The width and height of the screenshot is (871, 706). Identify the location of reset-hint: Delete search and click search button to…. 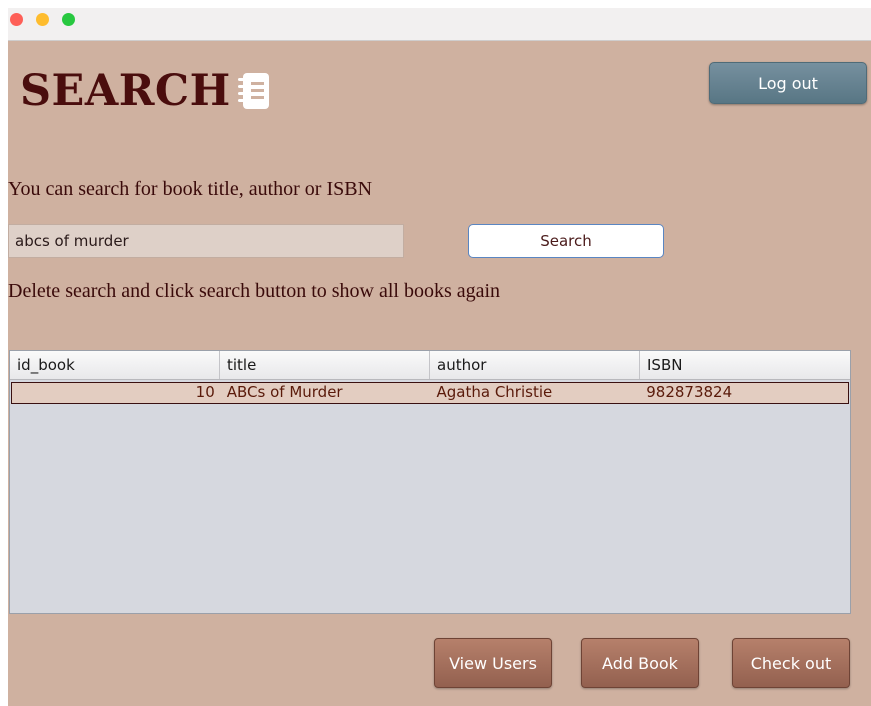
(254, 291).